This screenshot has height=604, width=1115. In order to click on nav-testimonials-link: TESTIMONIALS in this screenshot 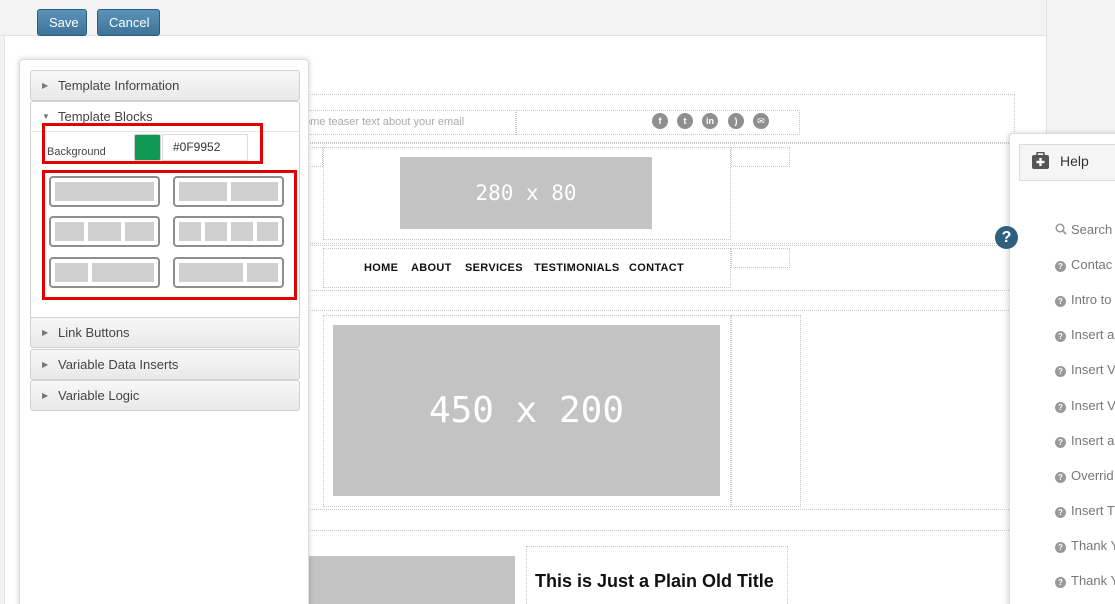, I will do `click(577, 268)`.